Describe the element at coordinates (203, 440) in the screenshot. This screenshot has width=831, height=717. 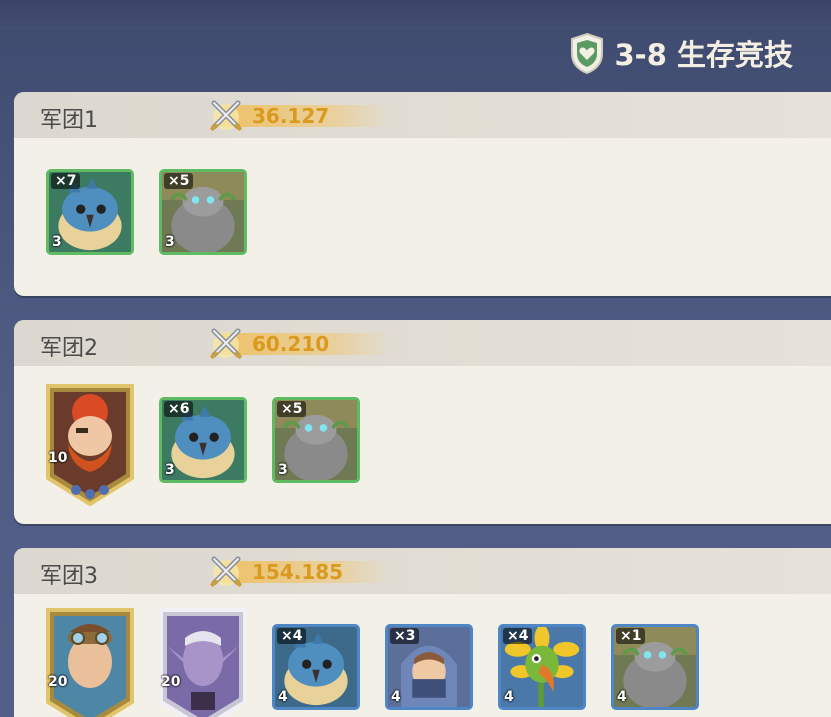
I see `unit-card-blue-bird: ×6 3` at that location.